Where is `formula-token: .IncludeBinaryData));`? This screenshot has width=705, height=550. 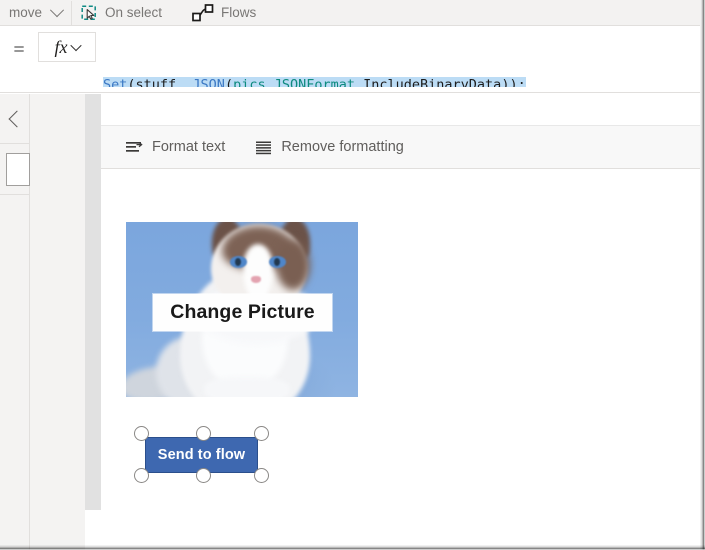 formula-token: .IncludeBinaryData)); is located at coordinates (440, 82).